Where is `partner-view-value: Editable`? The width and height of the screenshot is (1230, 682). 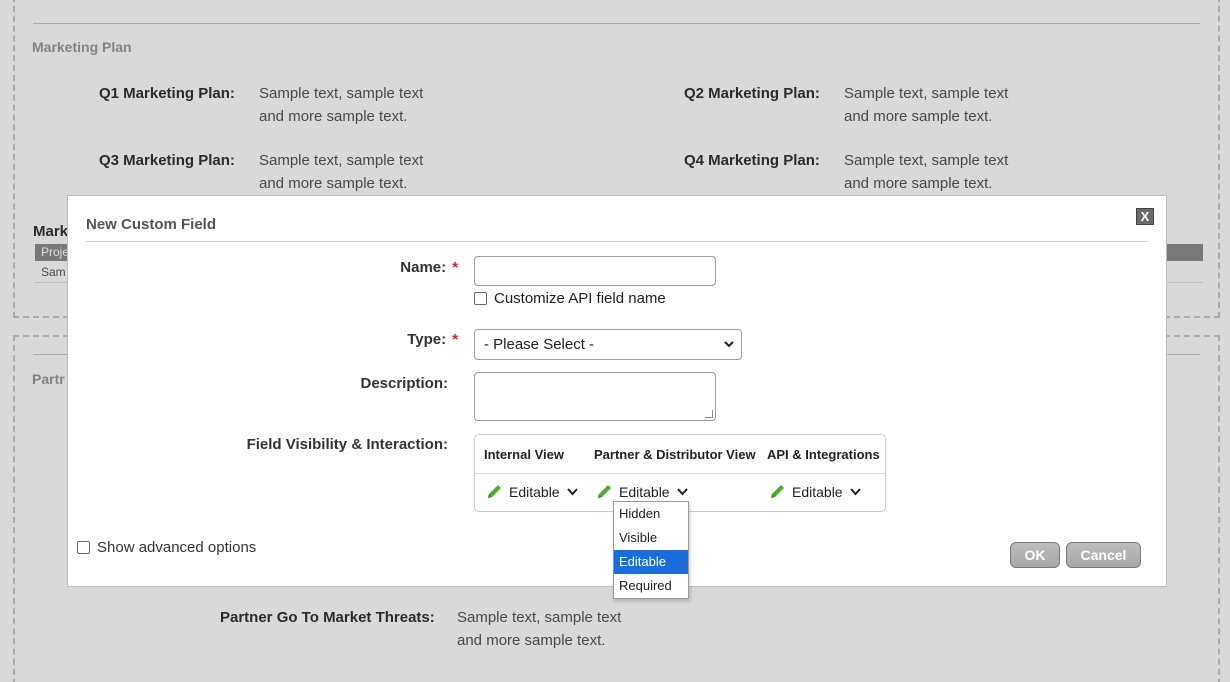
partner-view-value: Editable is located at coordinates (644, 491).